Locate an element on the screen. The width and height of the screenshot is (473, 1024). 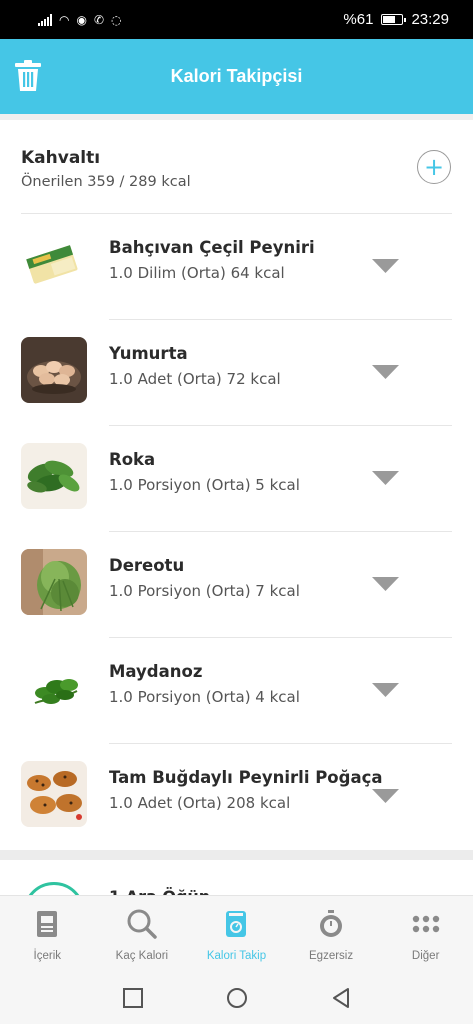
wifi-icon: ◠ is located at coordinates (64, 19).